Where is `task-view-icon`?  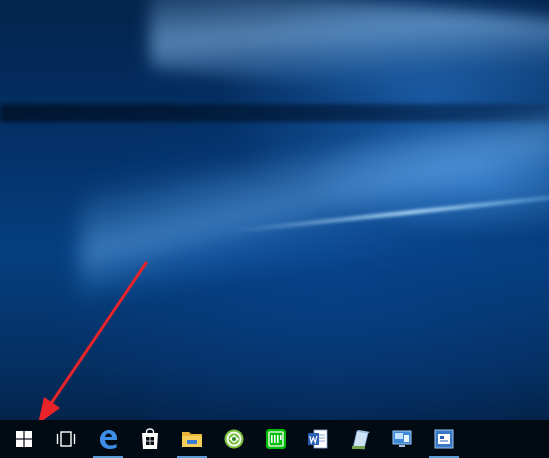 task-view-icon is located at coordinates (66, 439).